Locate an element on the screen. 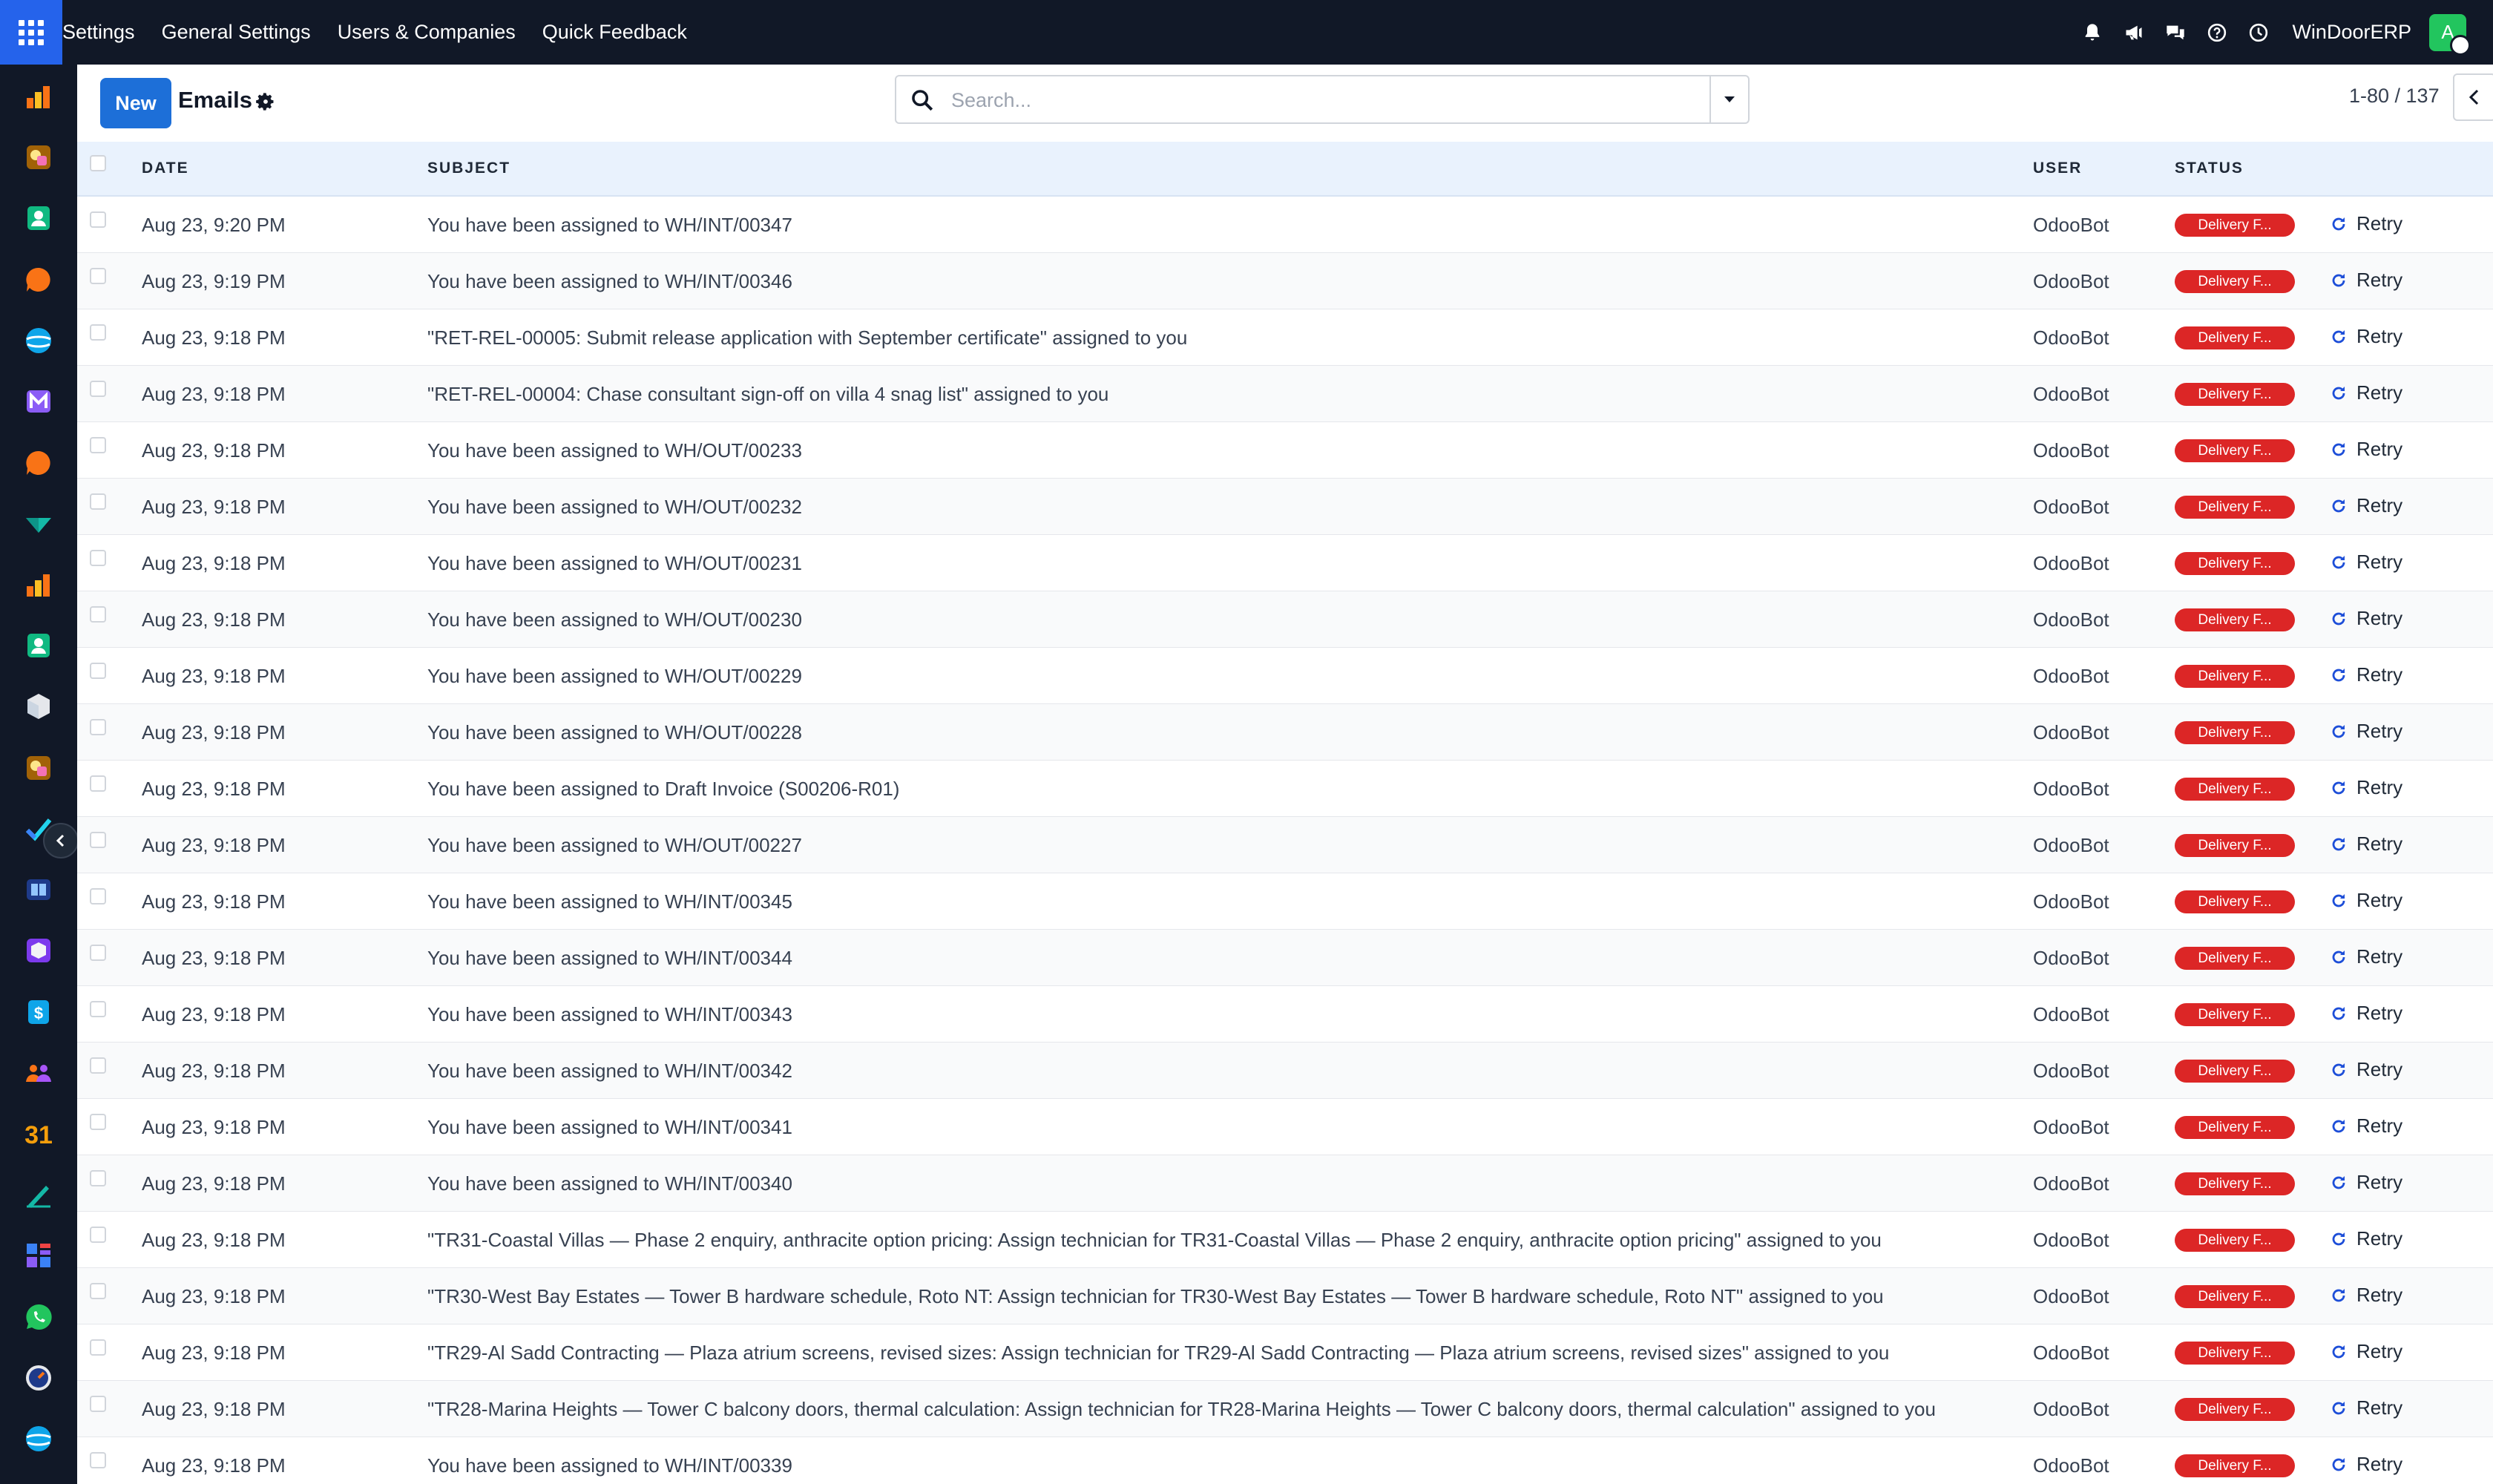  search-input is located at coordinates (1322, 100).